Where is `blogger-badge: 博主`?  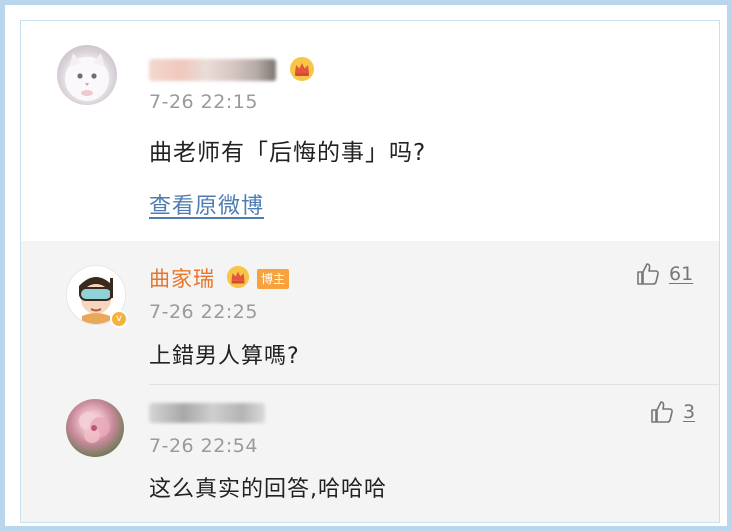
blogger-badge: 博主 is located at coordinates (273, 279).